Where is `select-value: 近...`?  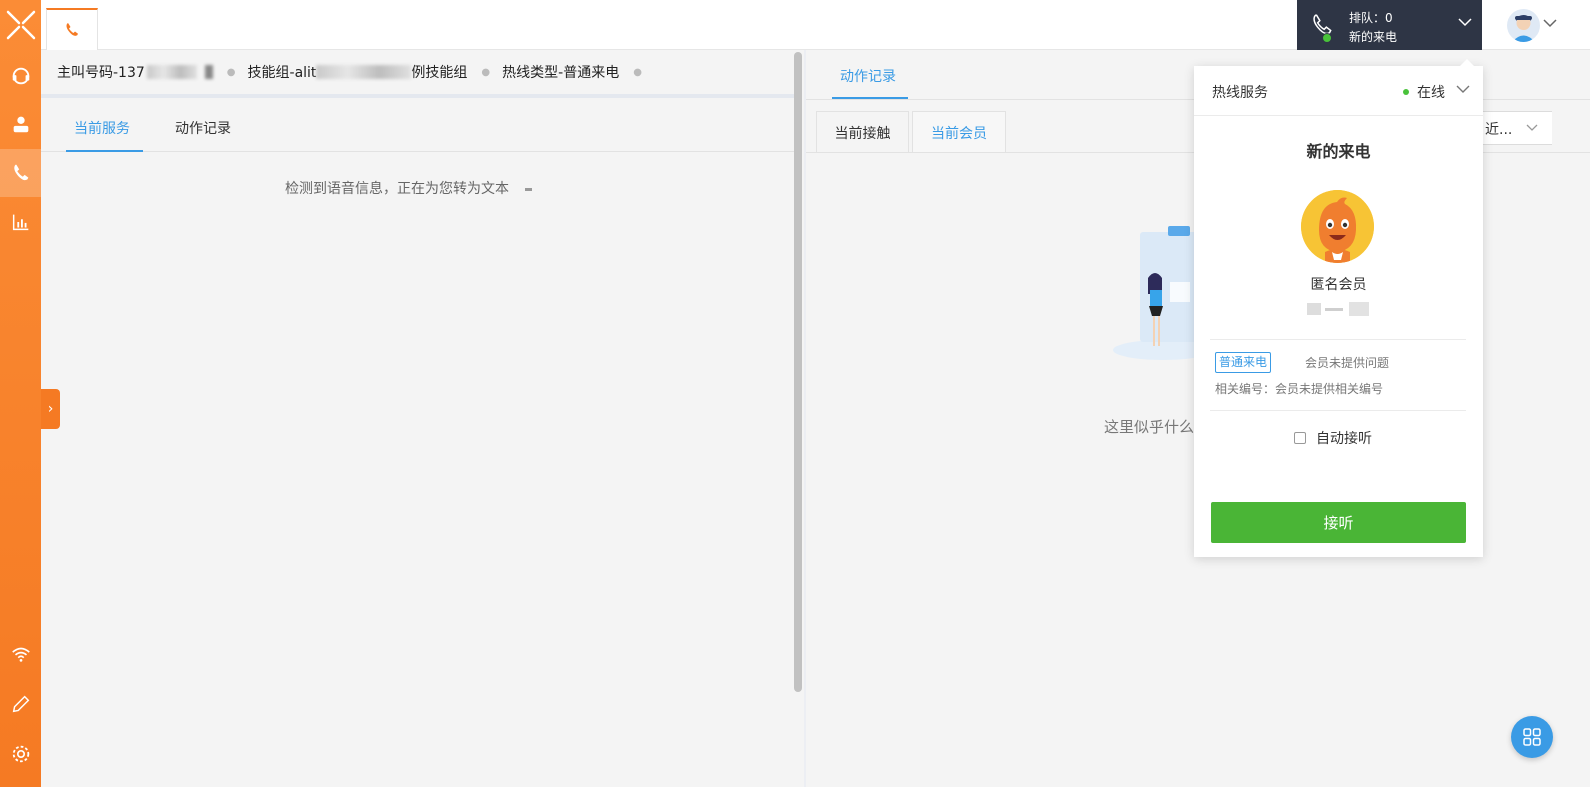 select-value: 近... is located at coordinates (1499, 130).